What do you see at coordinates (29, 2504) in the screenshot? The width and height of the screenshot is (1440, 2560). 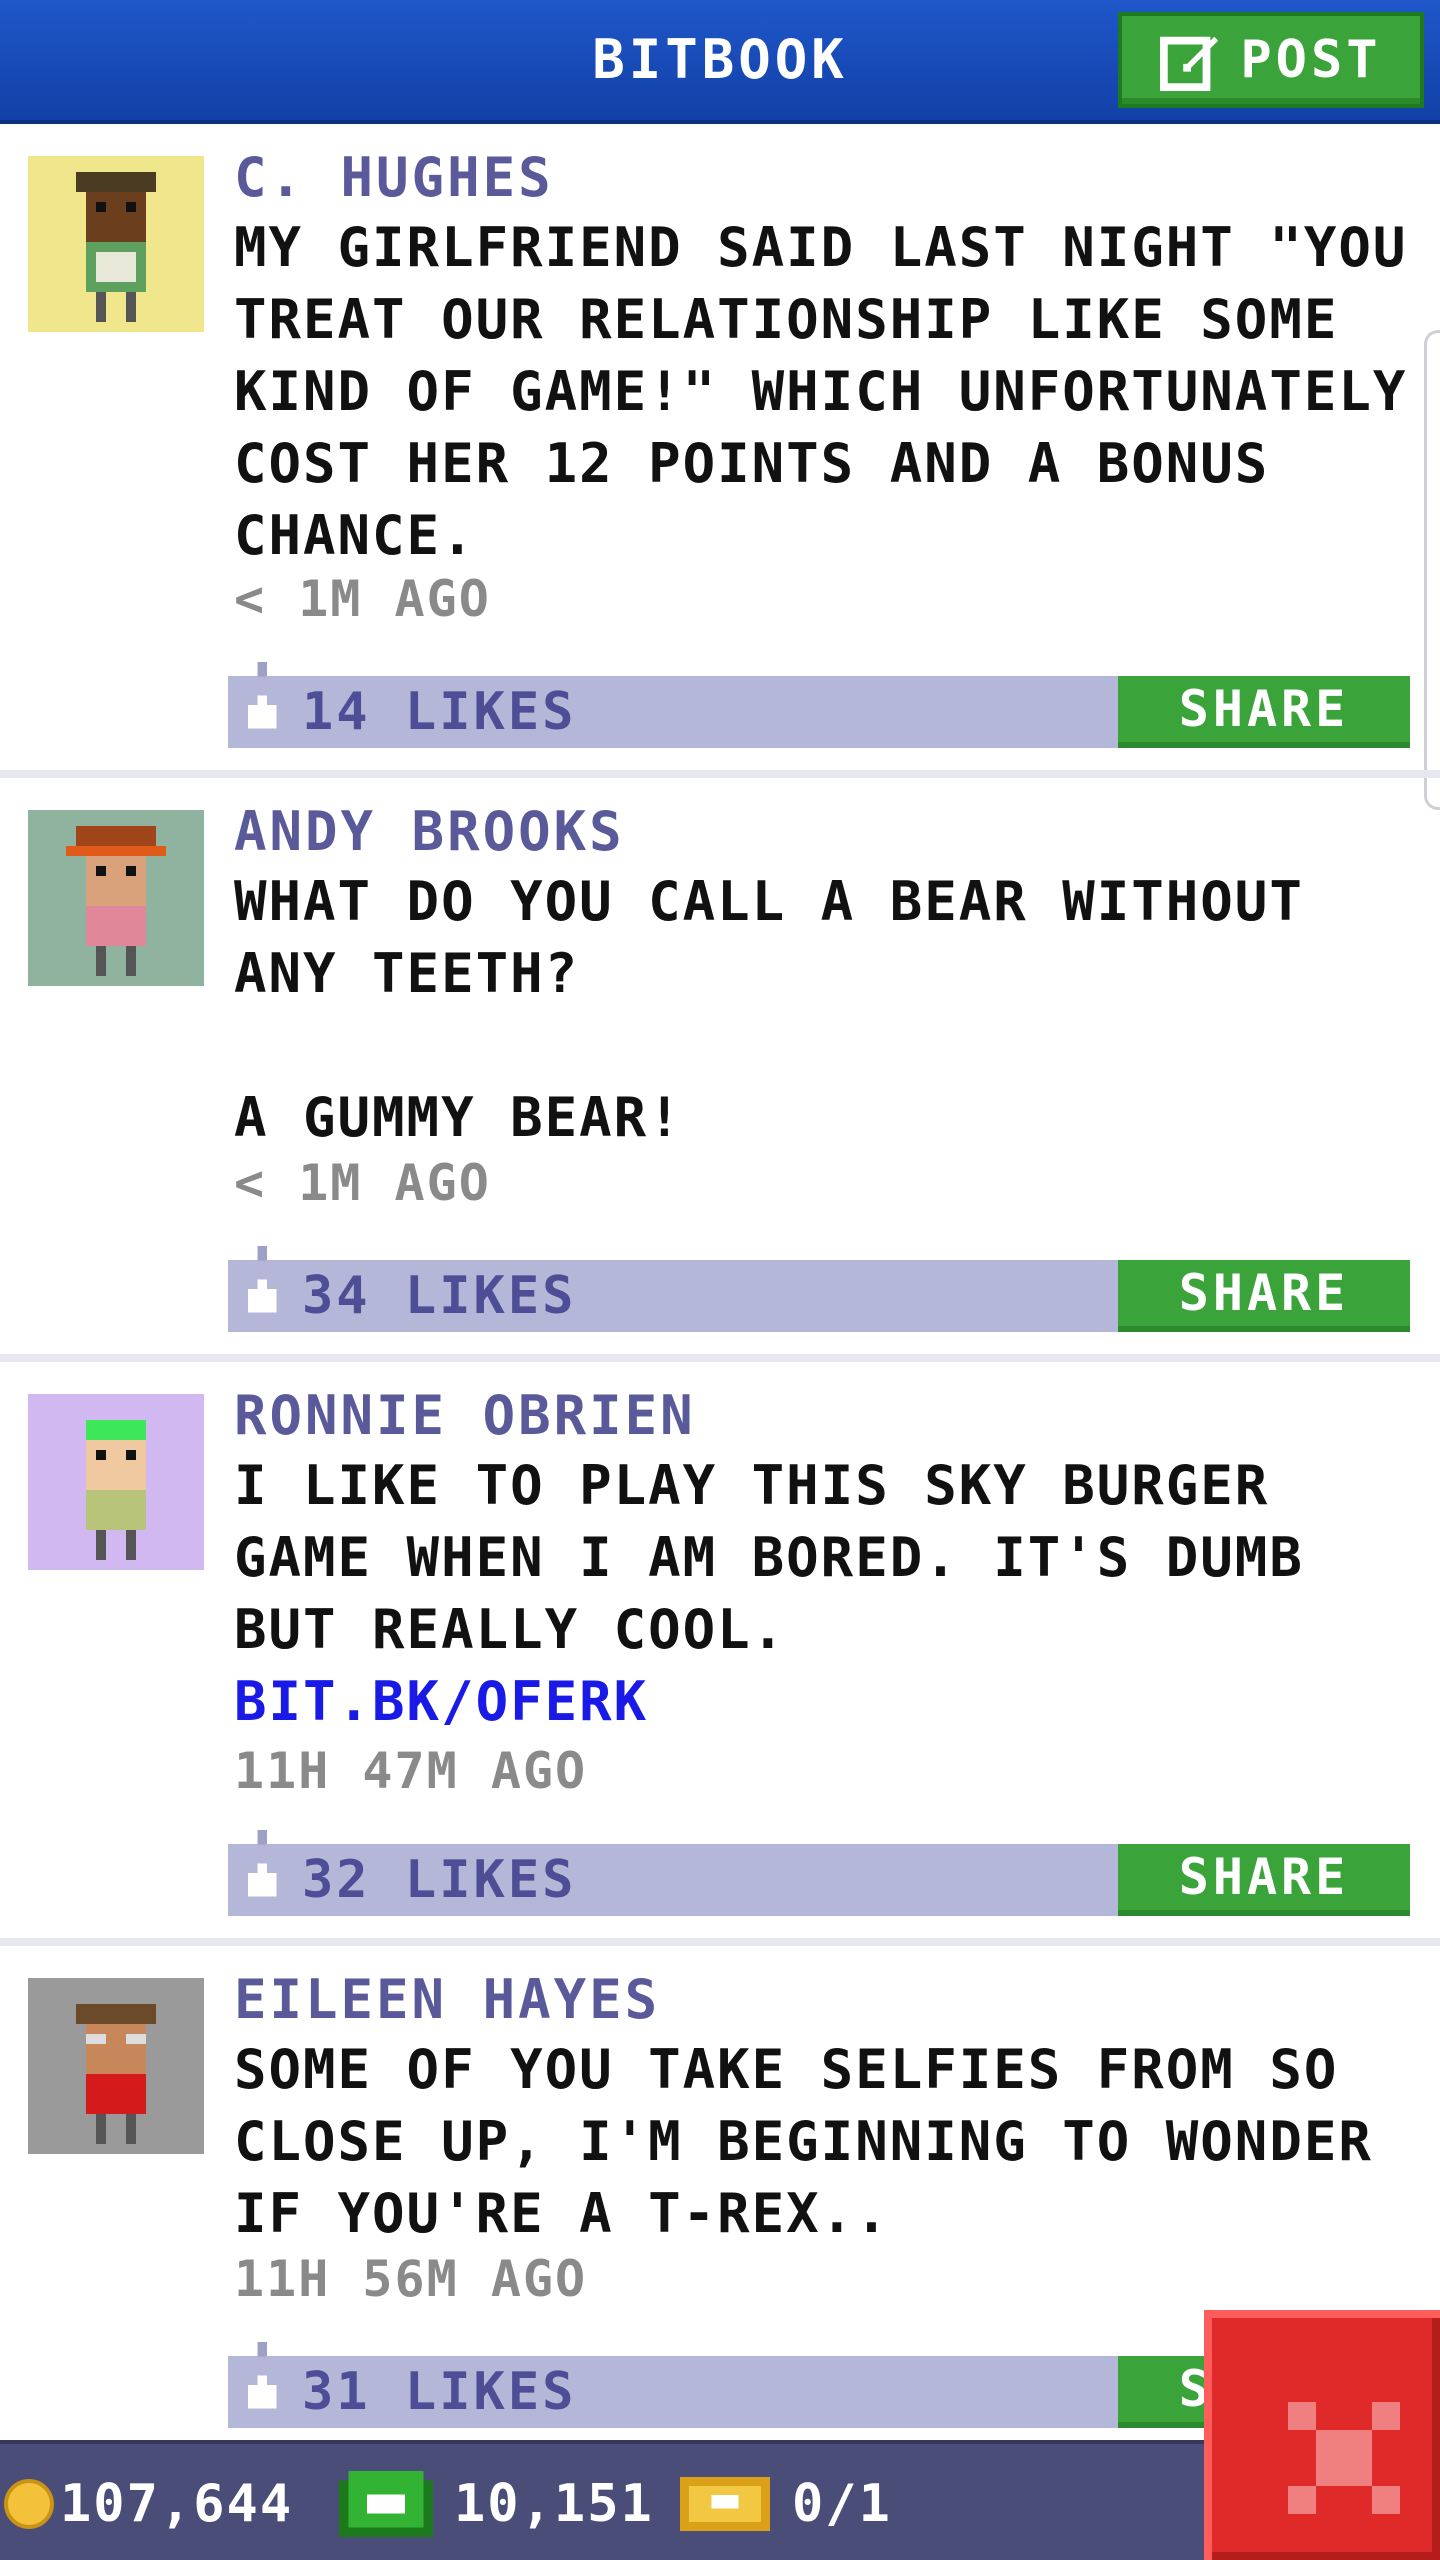 I see `coin-icon` at bounding box center [29, 2504].